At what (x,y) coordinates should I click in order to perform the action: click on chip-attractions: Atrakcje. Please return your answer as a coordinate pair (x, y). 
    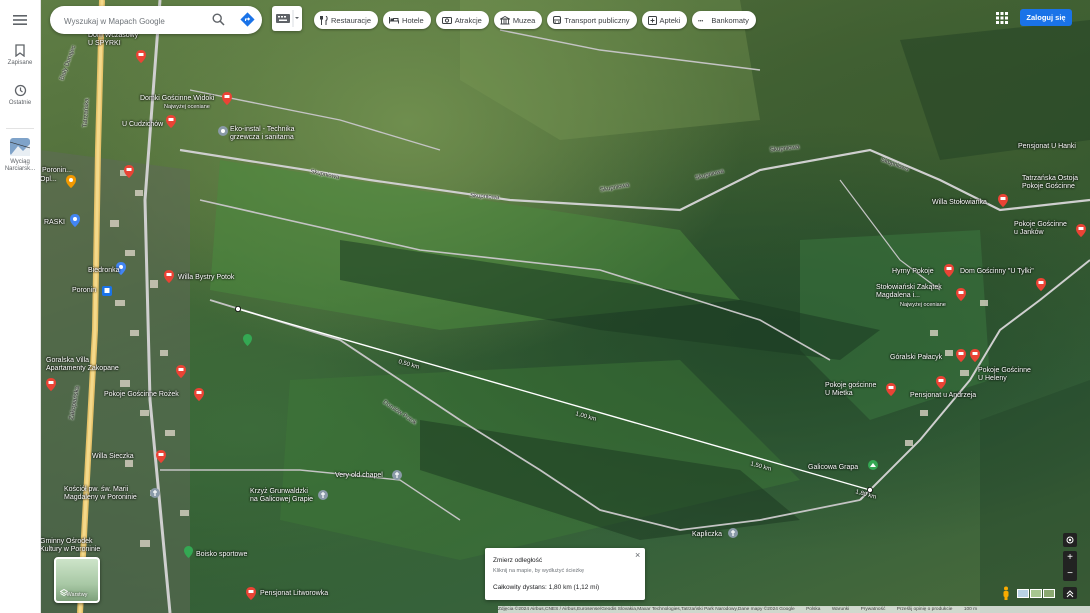
    Looking at the image, I should click on (462, 20).